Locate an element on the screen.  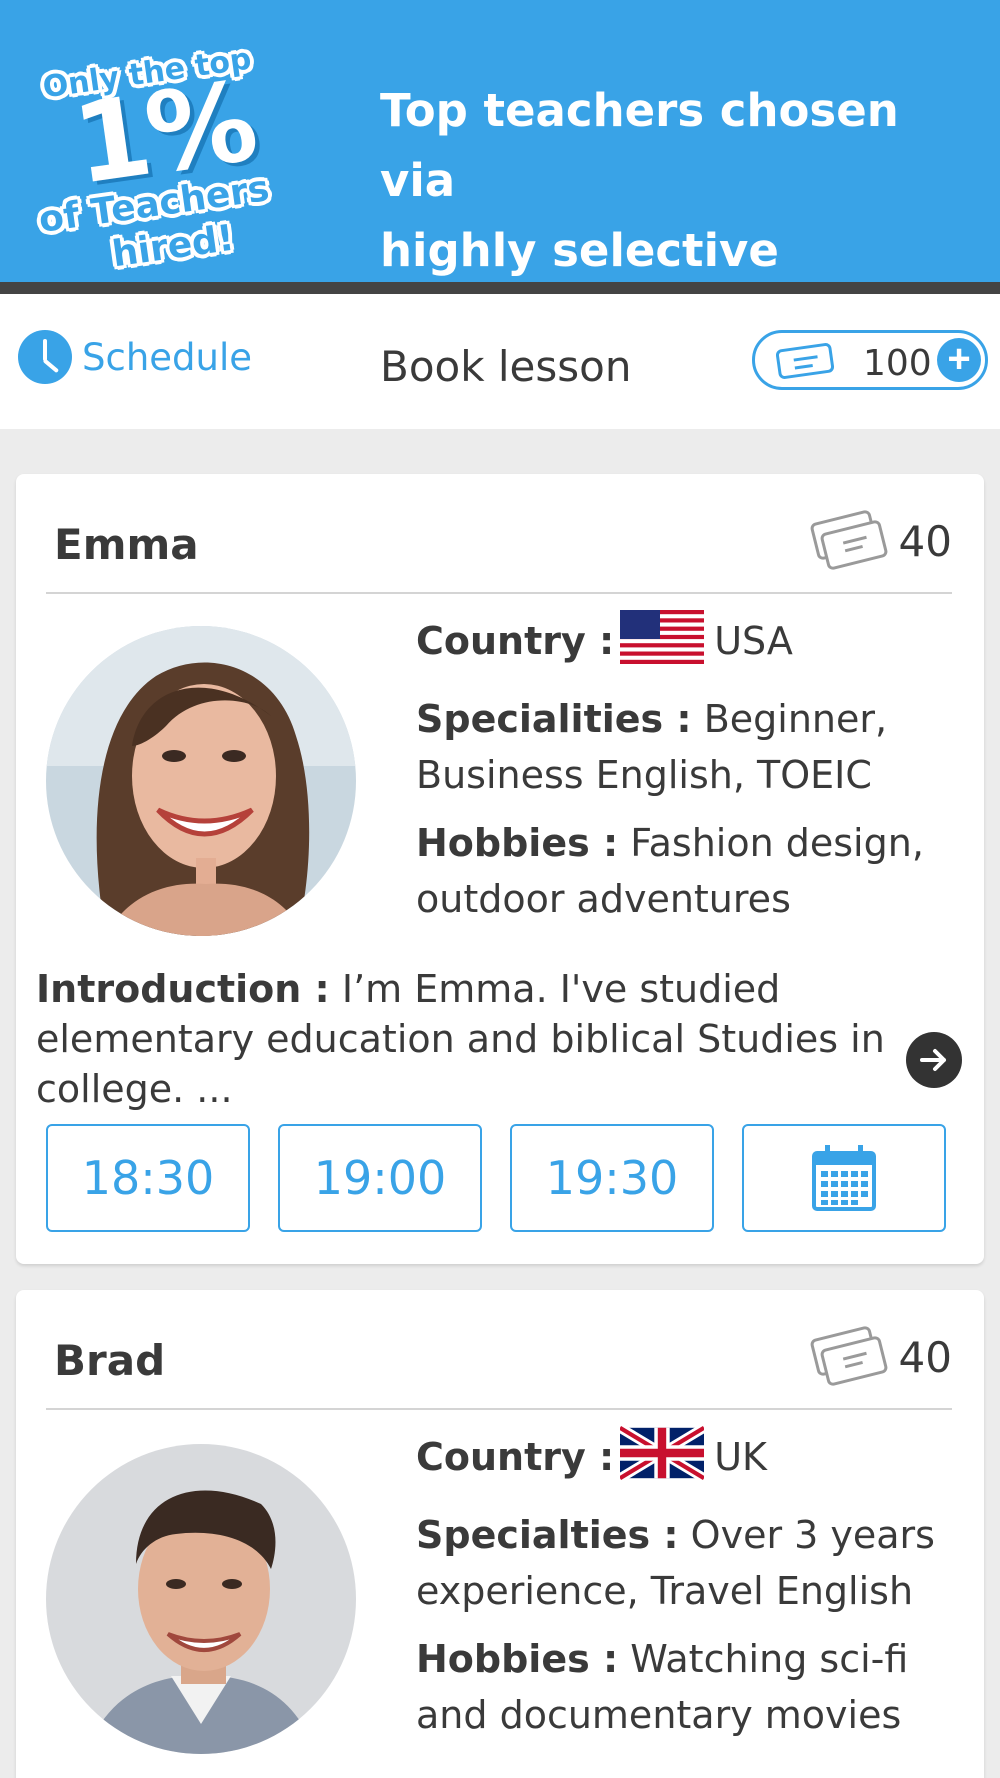
schedule-button: Schedule is located at coordinates (135, 357).